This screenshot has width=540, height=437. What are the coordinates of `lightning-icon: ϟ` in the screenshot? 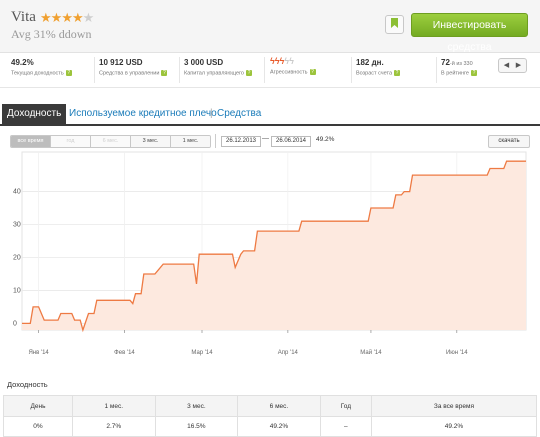 It's located at (291, 61).